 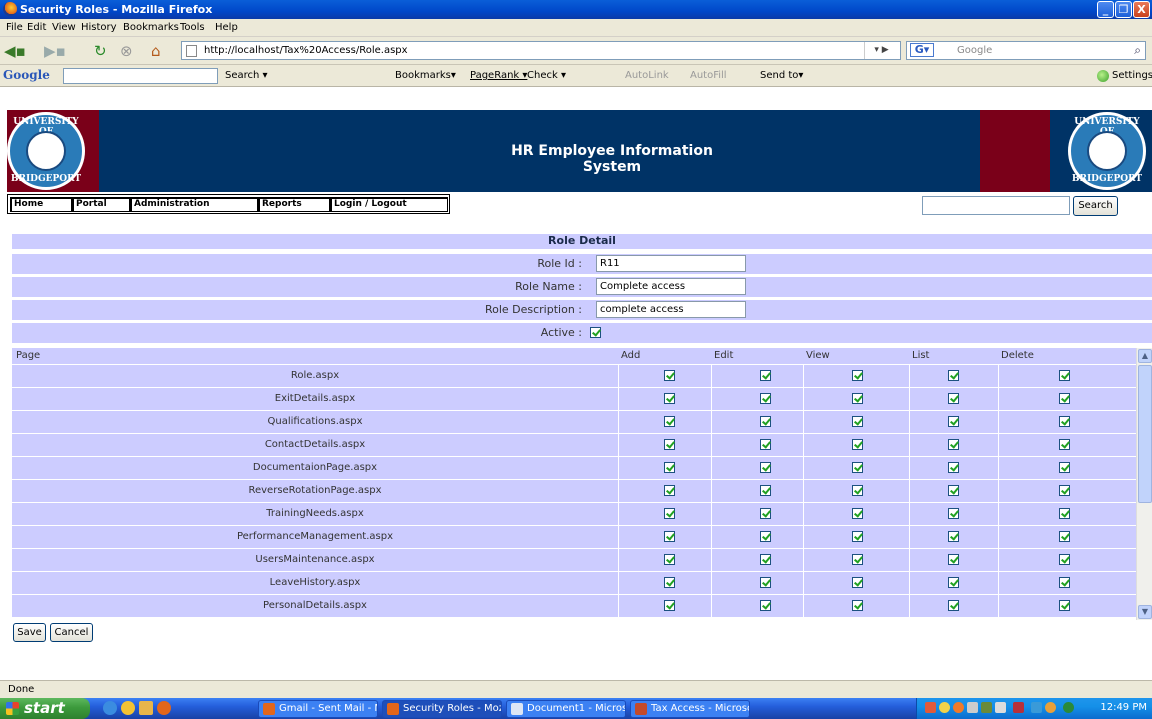 I want to click on forward-icon: ▶▪, so click(x=55, y=51).